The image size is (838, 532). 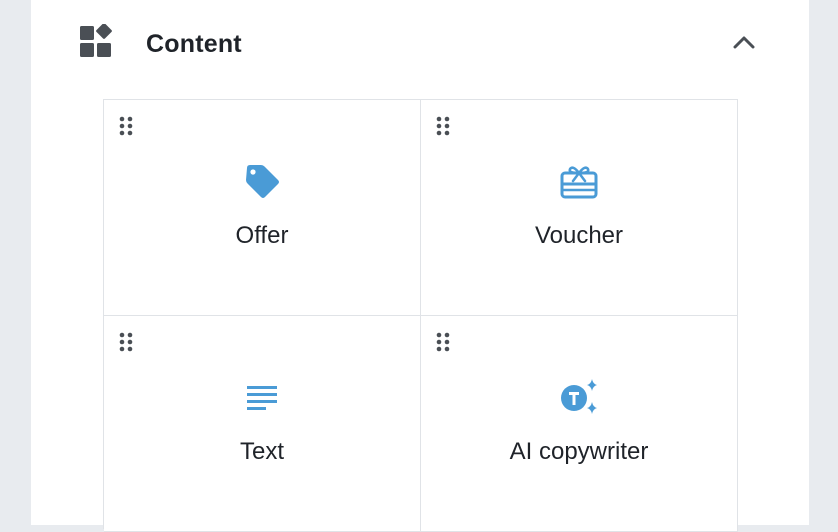 I want to click on gift-card-icon, so click(x=579, y=182).